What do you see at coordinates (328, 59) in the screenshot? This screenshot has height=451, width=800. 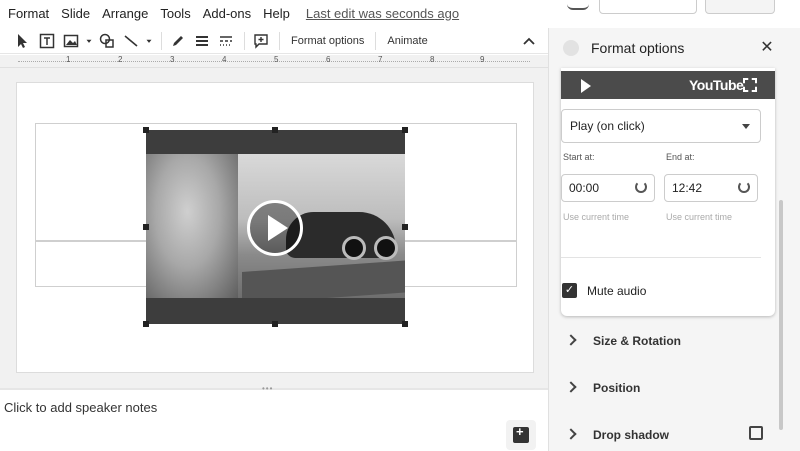 I see `ruler-number: 6` at bounding box center [328, 59].